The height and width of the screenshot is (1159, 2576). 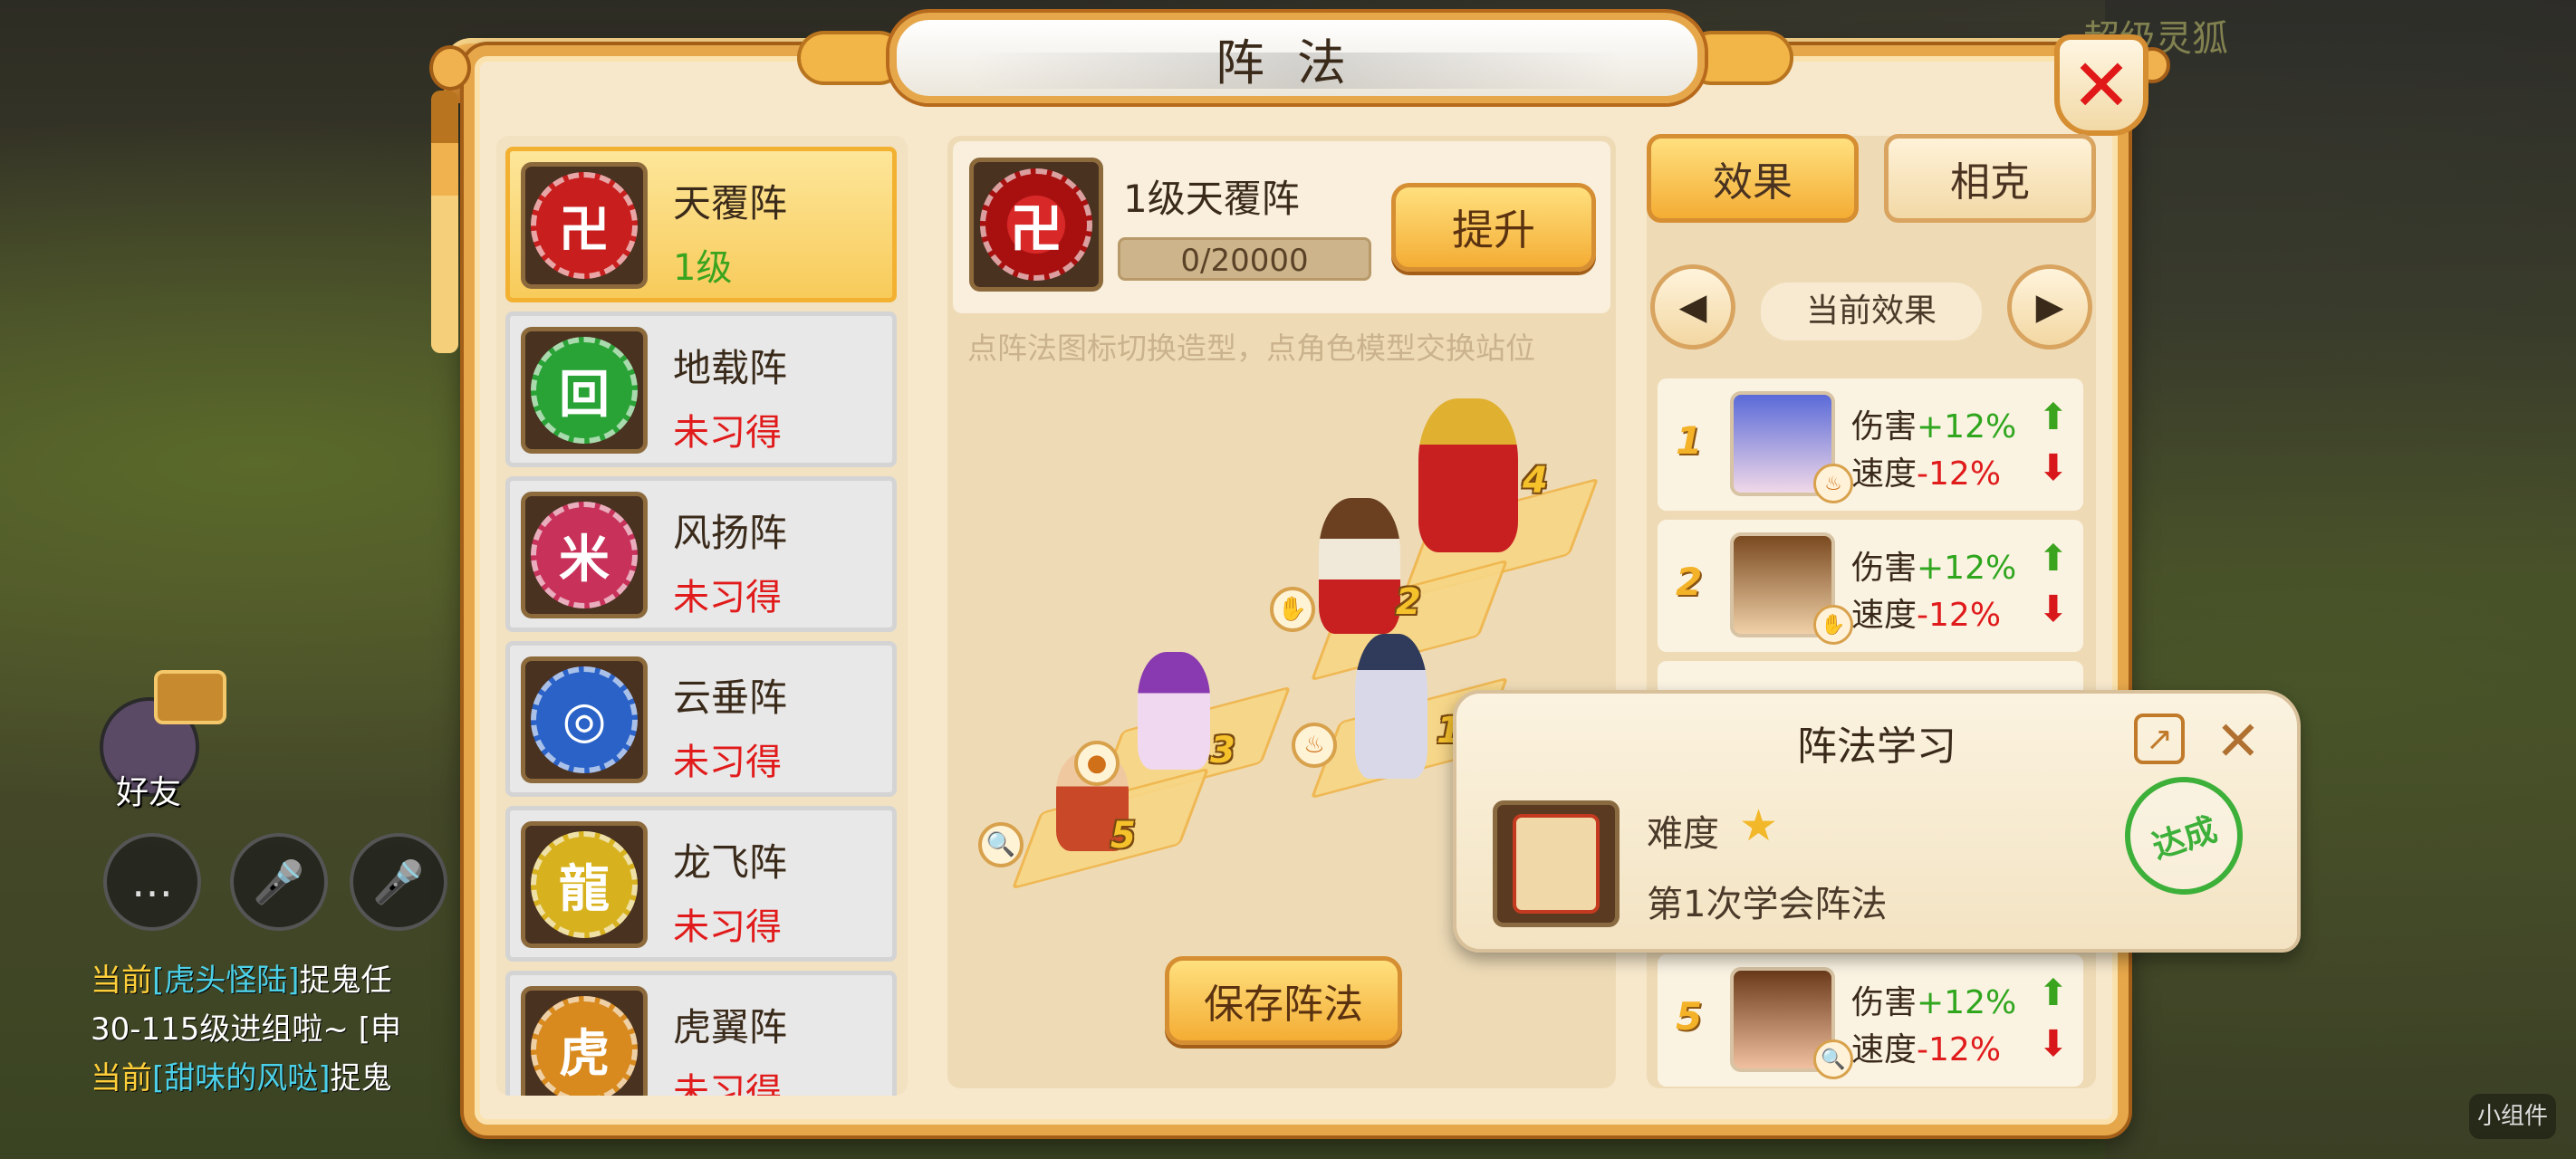 I want to click on position-number: 1, so click(x=1689, y=440).